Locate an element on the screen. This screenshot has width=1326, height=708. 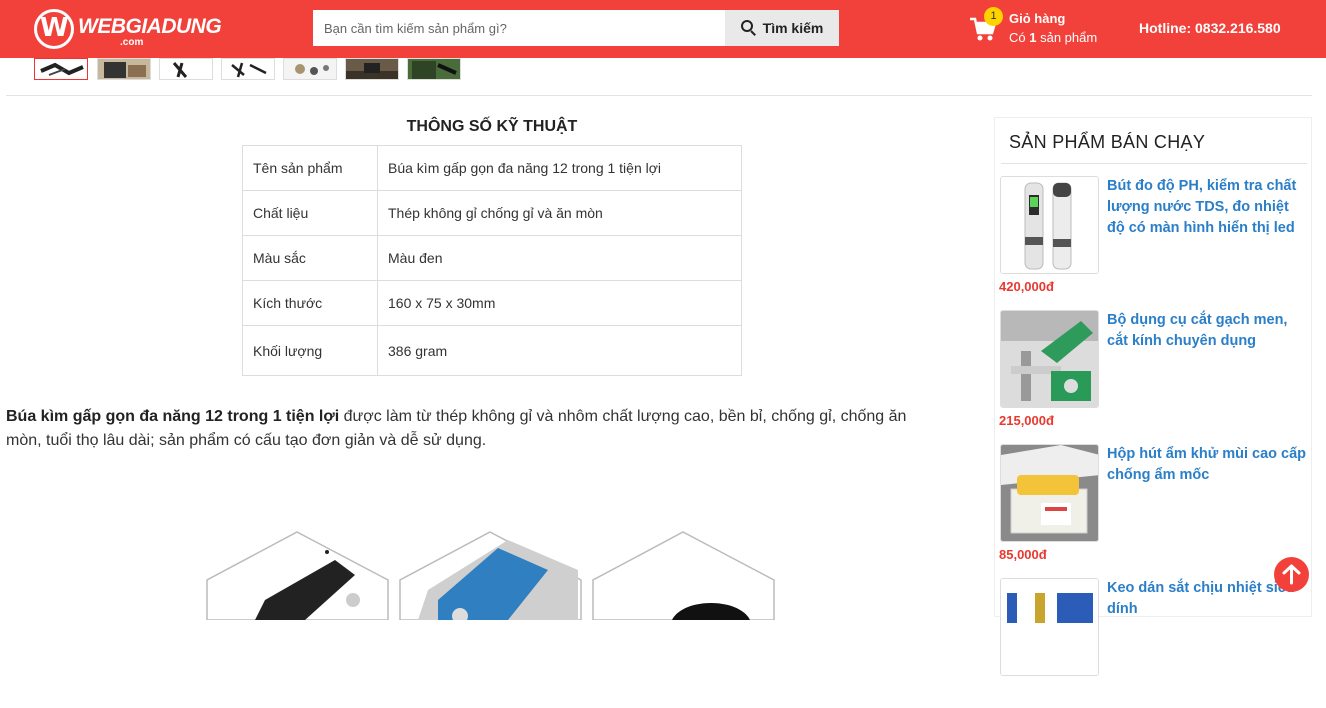
scroll-top-button is located at coordinates (1291, 574).